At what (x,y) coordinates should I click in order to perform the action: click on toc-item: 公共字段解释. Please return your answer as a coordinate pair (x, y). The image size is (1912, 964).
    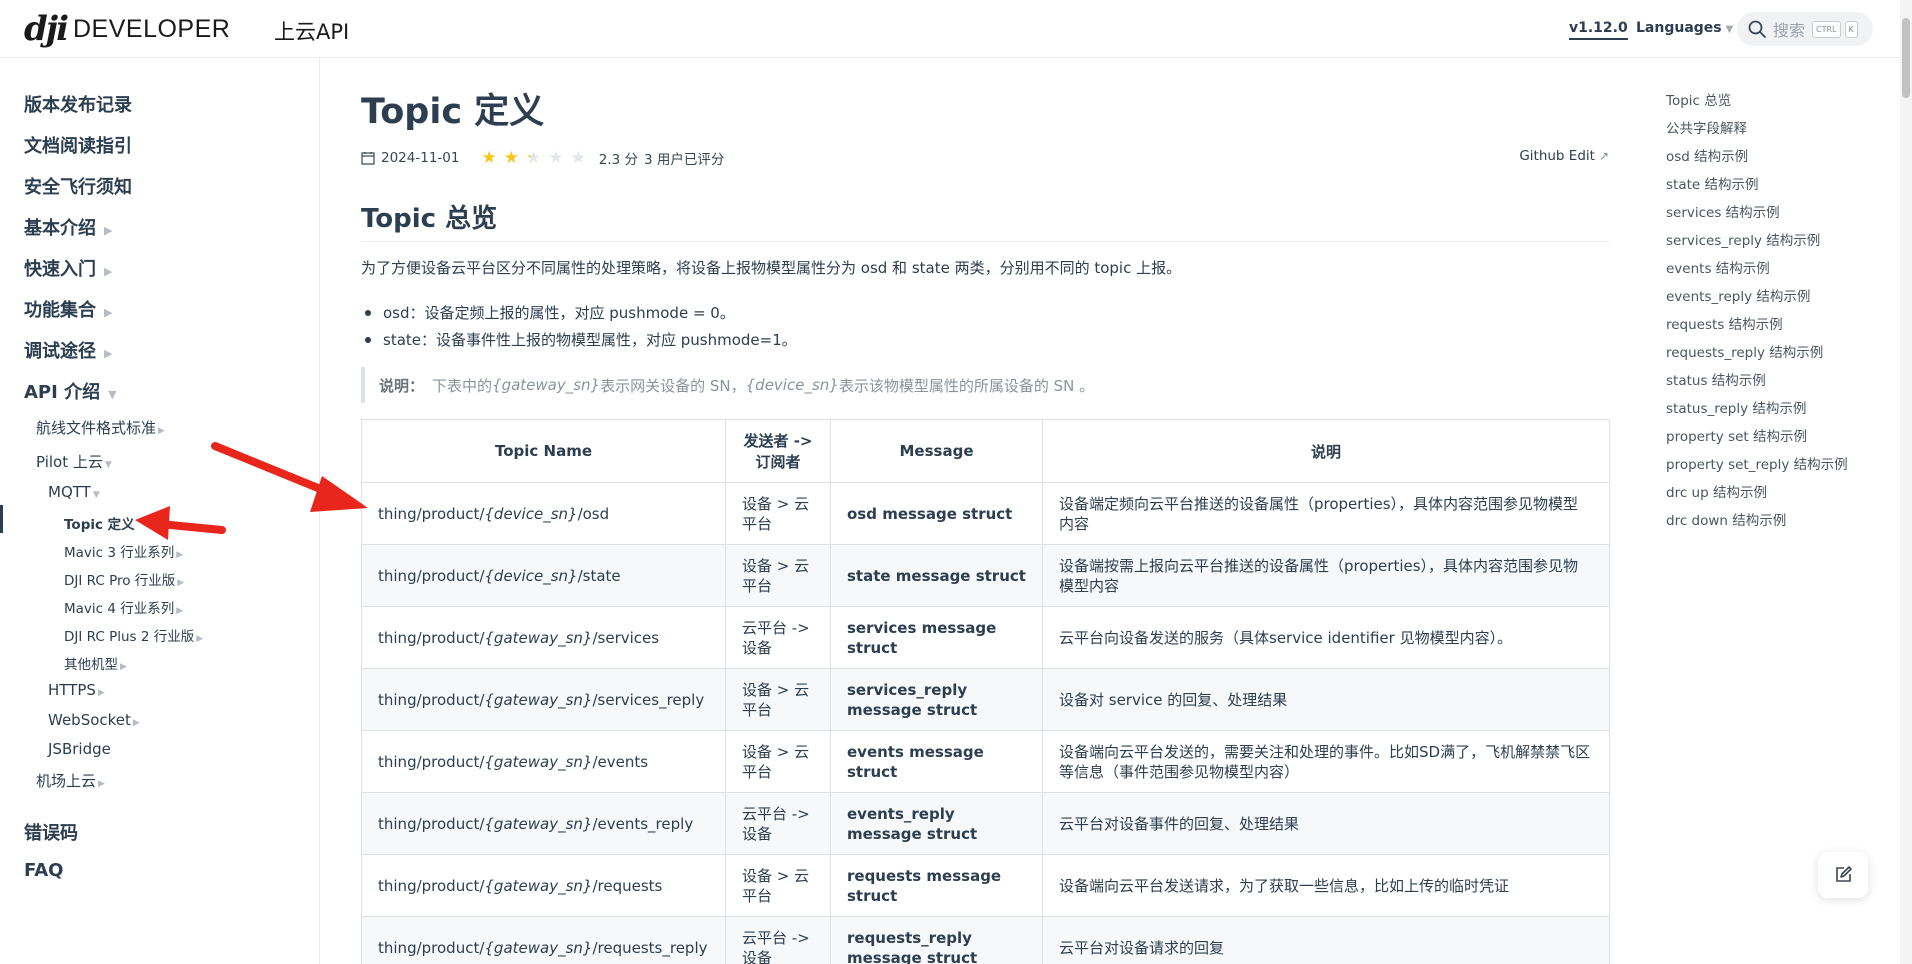
    Looking at the image, I should click on (1757, 132).